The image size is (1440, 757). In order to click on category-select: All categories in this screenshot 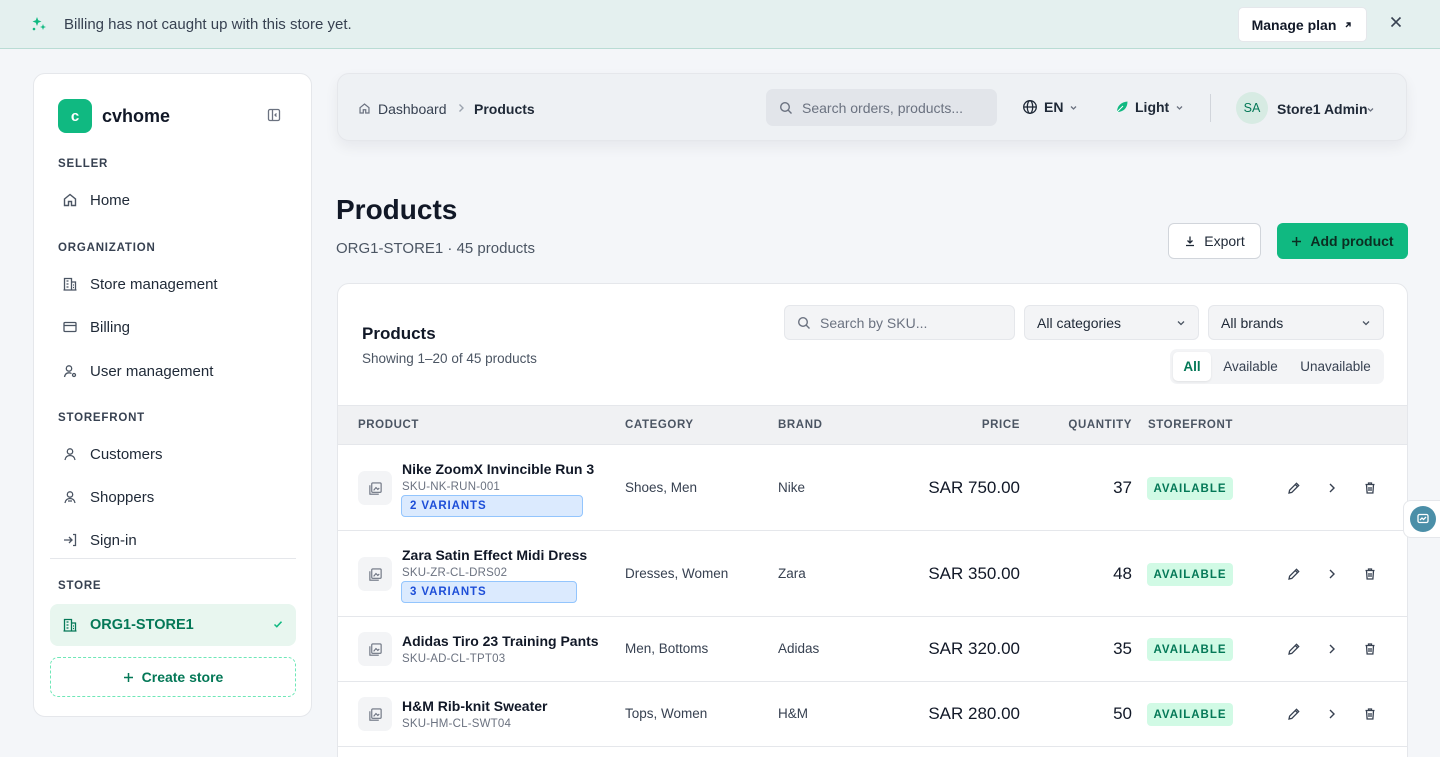, I will do `click(1111, 322)`.